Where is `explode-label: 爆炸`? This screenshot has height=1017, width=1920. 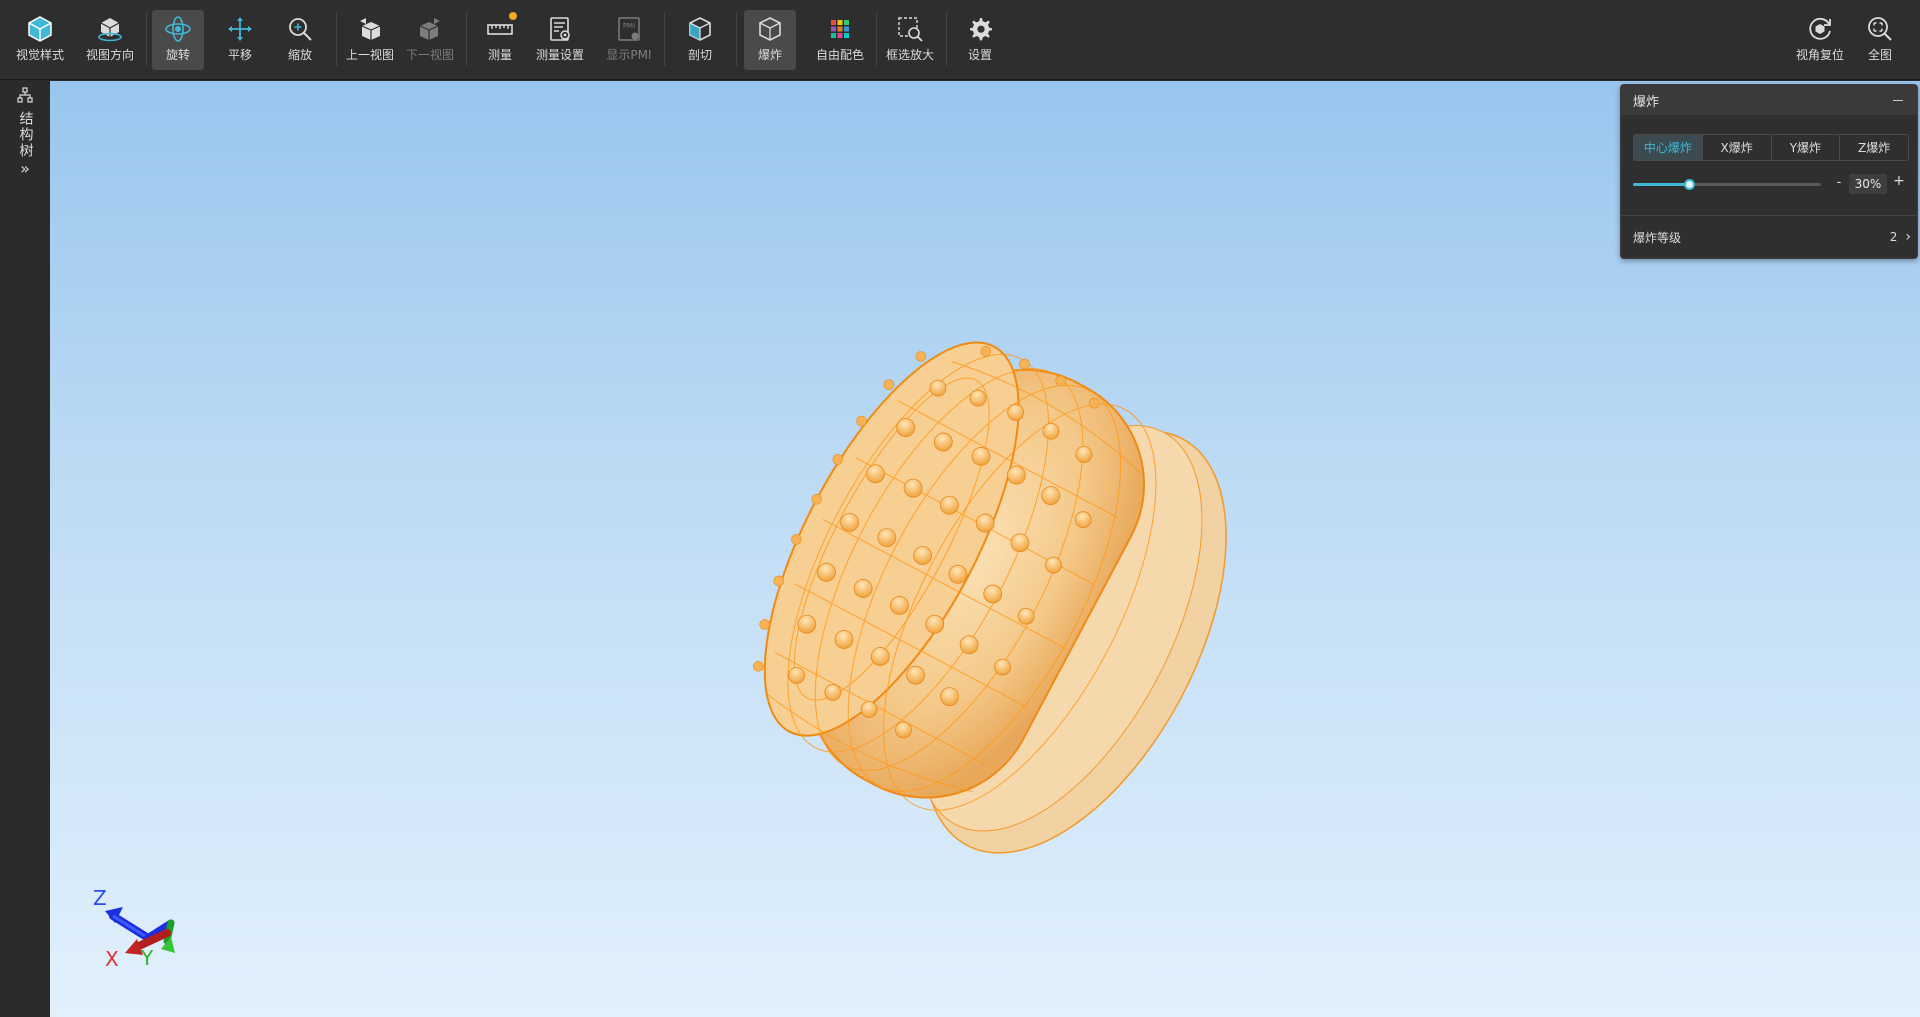 explode-label: 爆炸 is located at coordinates (769, 55).